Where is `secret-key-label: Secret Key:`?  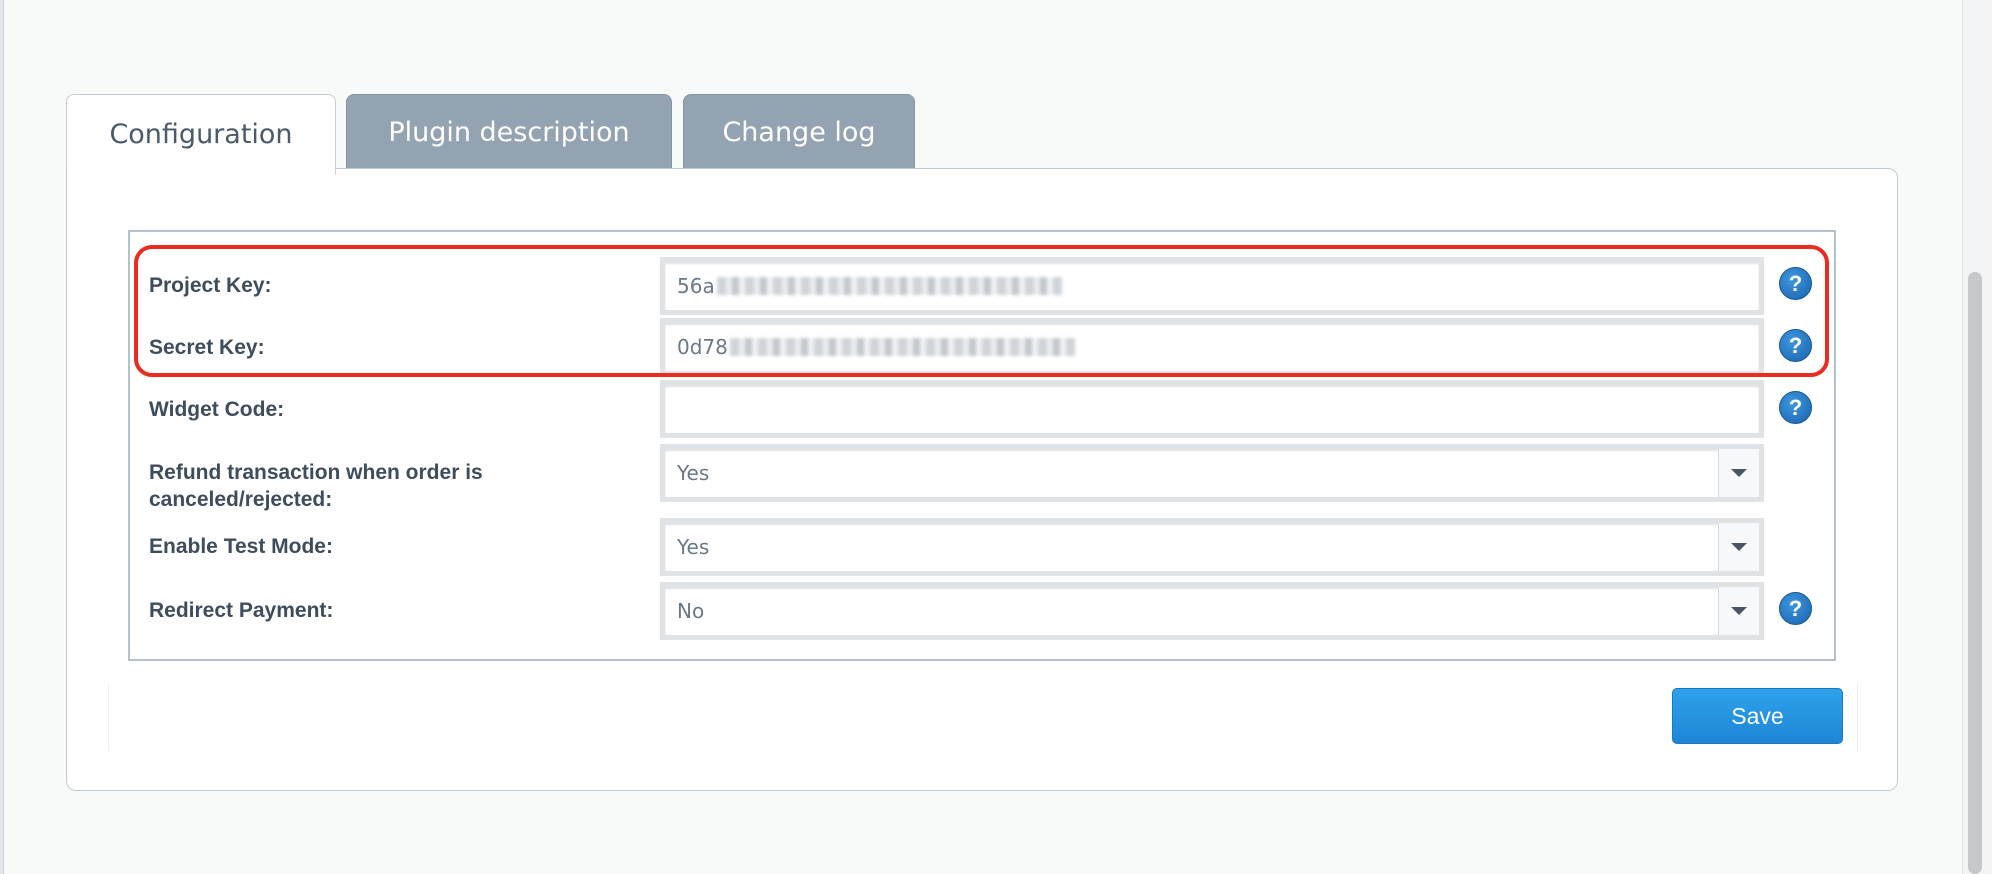
secret-key-label: Secret Key: is located at coordinates (207, 347).